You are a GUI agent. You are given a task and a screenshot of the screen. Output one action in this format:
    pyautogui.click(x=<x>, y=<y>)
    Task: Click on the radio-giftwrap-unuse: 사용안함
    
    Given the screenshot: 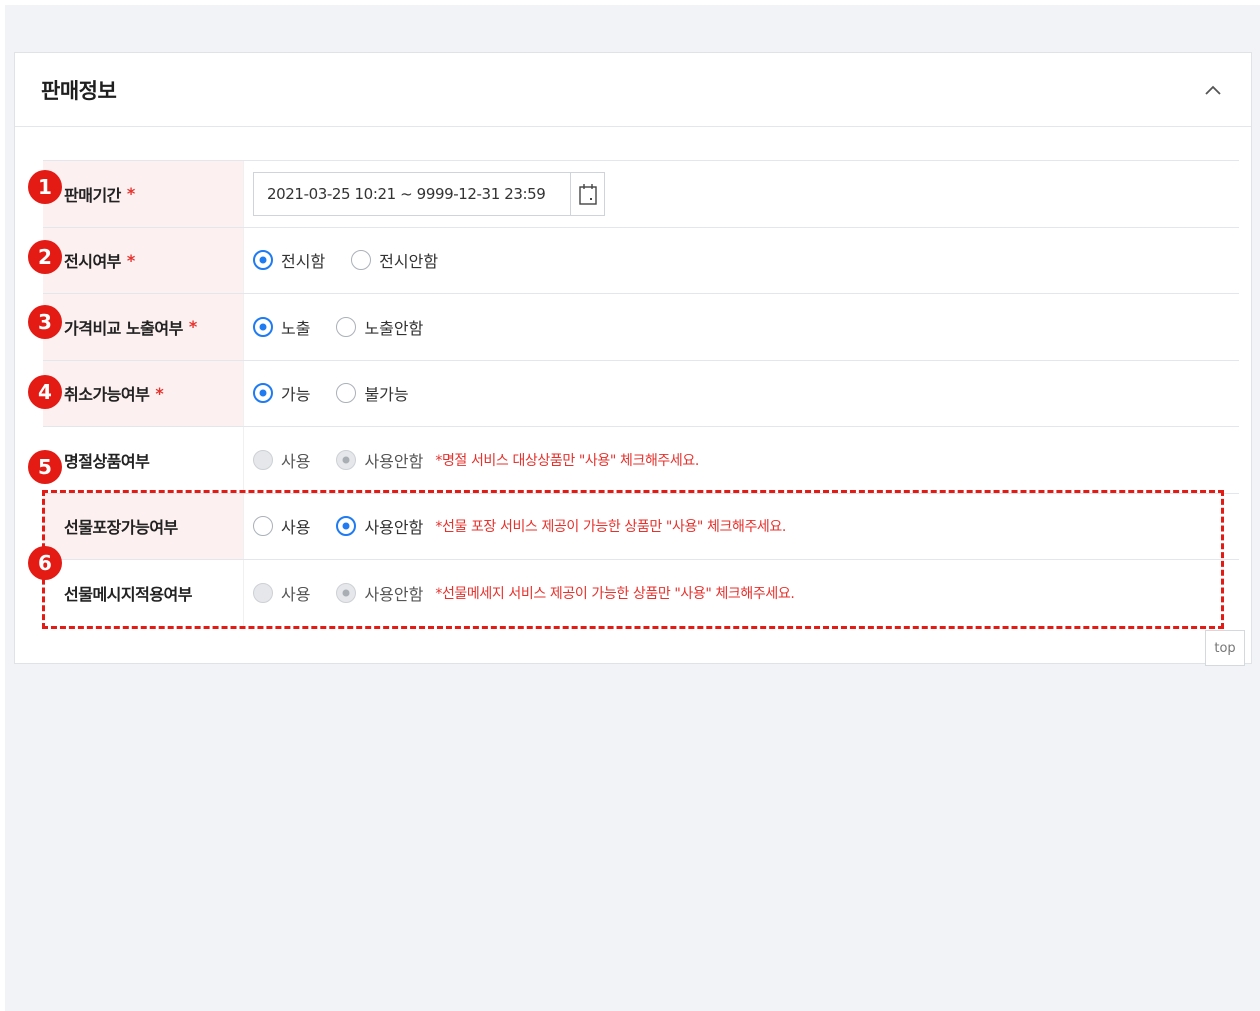 What is the action you would take?
    pyautogui.click(x=379, y=526)
    